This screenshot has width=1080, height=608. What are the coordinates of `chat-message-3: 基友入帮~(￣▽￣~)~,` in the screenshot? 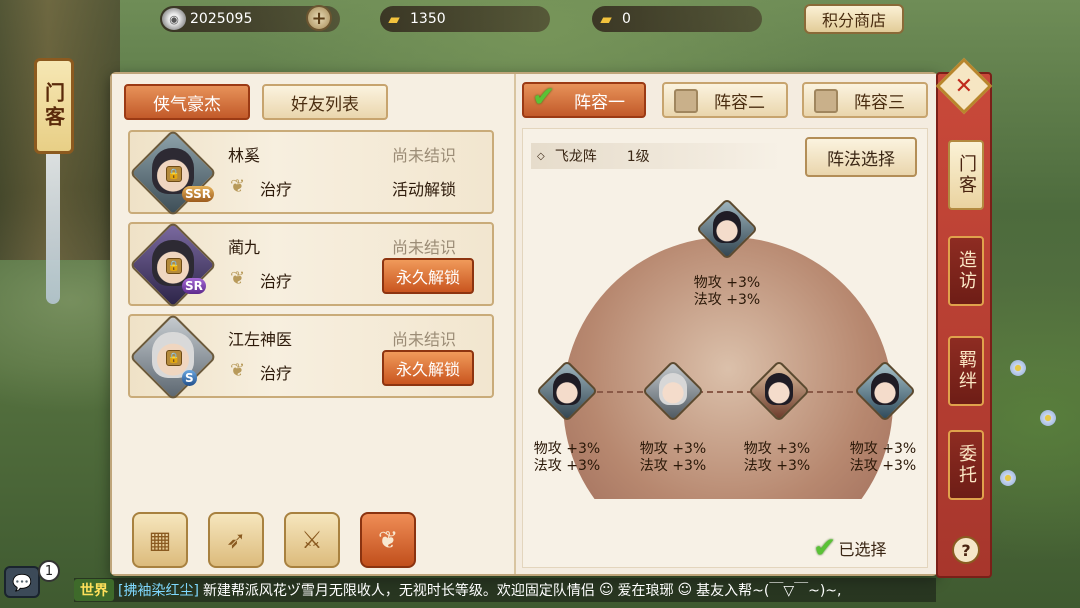 It's located at (769, 591).